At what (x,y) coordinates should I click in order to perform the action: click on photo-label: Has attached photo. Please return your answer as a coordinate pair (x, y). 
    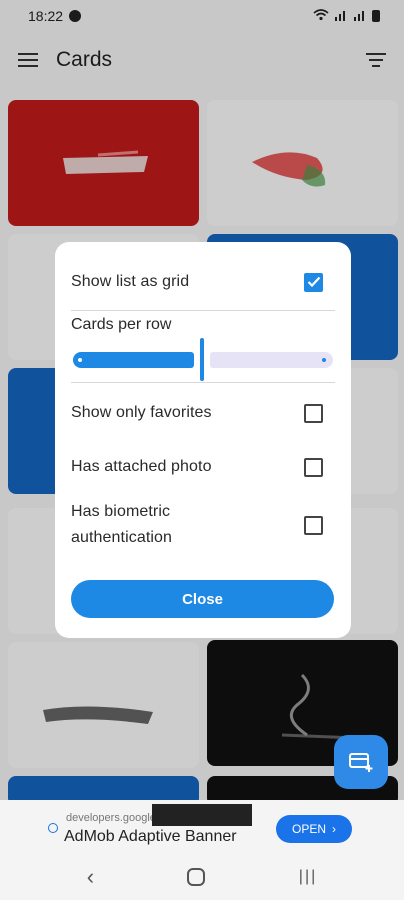
    Looking at the image, I should click on (141, 466).